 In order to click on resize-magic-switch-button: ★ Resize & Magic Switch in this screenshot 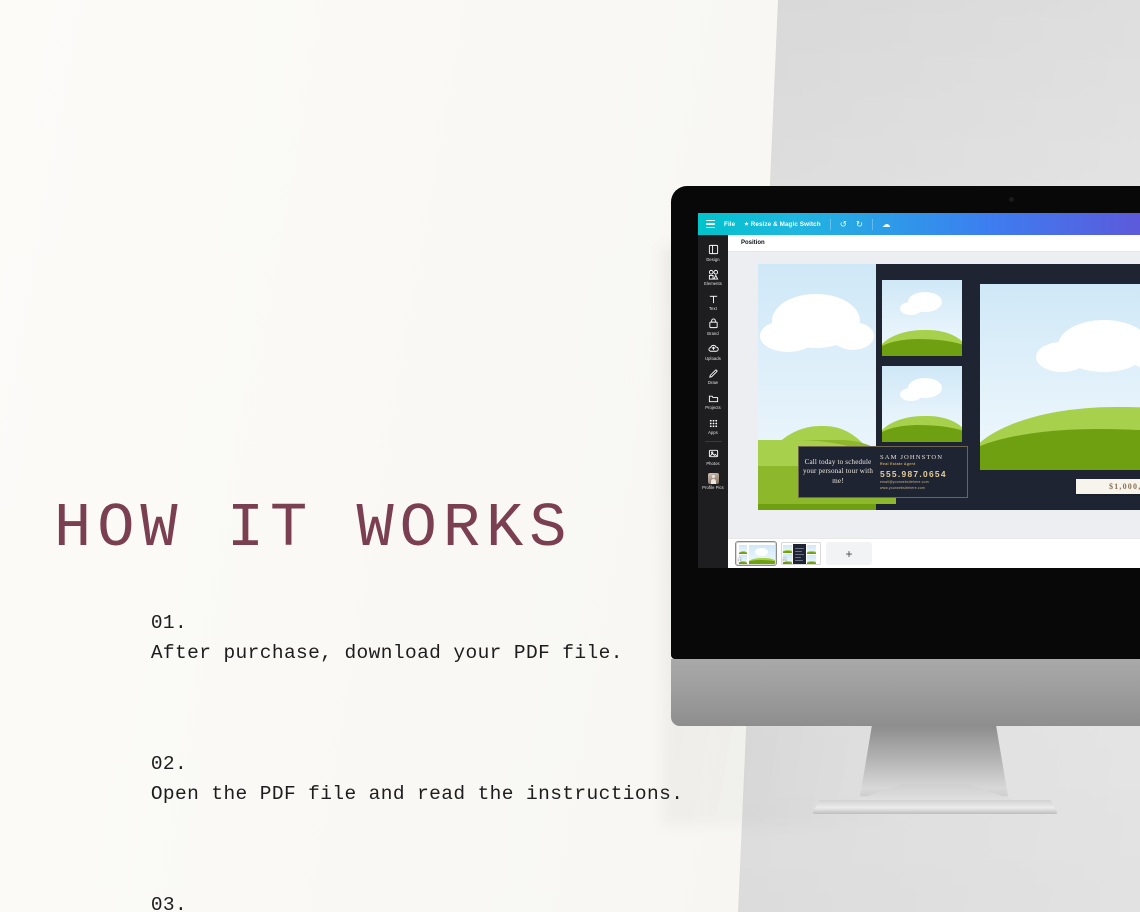, I will do `click(782, 224)`.